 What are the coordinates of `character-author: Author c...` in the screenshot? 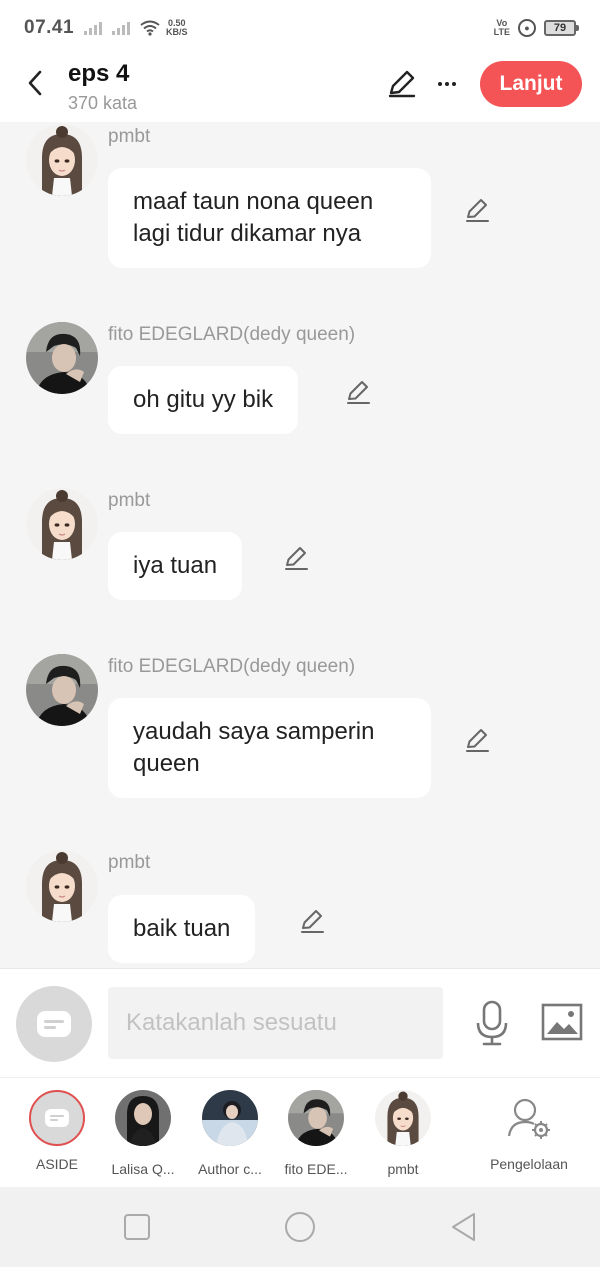 It's located at (230, 1133).